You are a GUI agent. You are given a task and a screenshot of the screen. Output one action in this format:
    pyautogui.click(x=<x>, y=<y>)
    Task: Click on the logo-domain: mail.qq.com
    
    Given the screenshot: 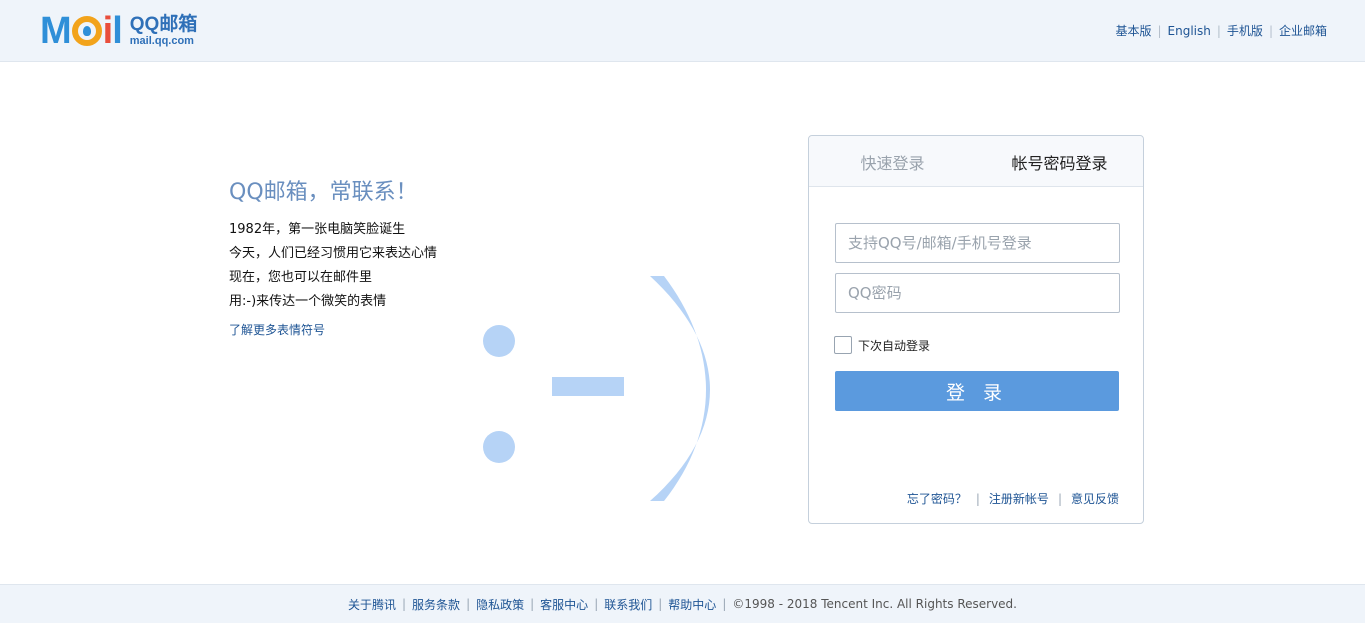 What is the action you would take?
    pyautogui.click(x=161, y=41)
    